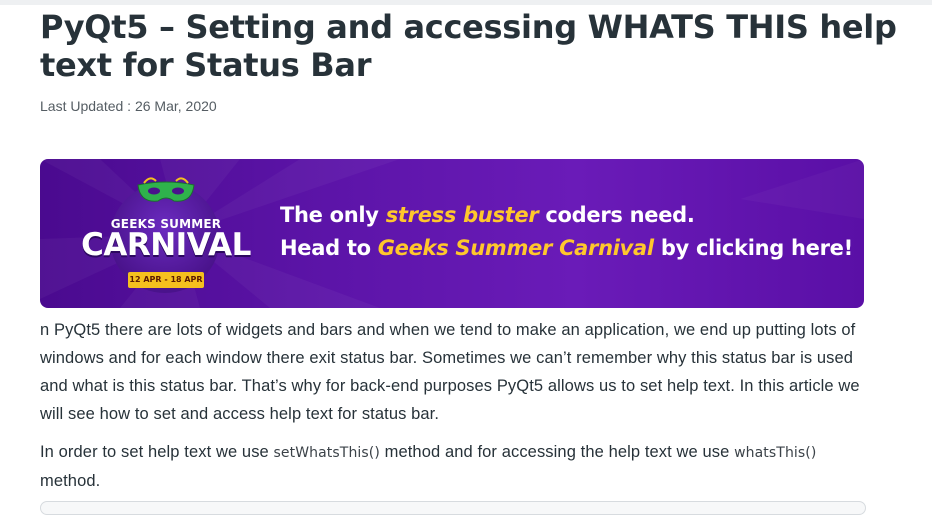 This screenshot has height=515, width=932. Describe the element at coordinates (466, 2) in the screenshot. I see `top-divider` at that location.